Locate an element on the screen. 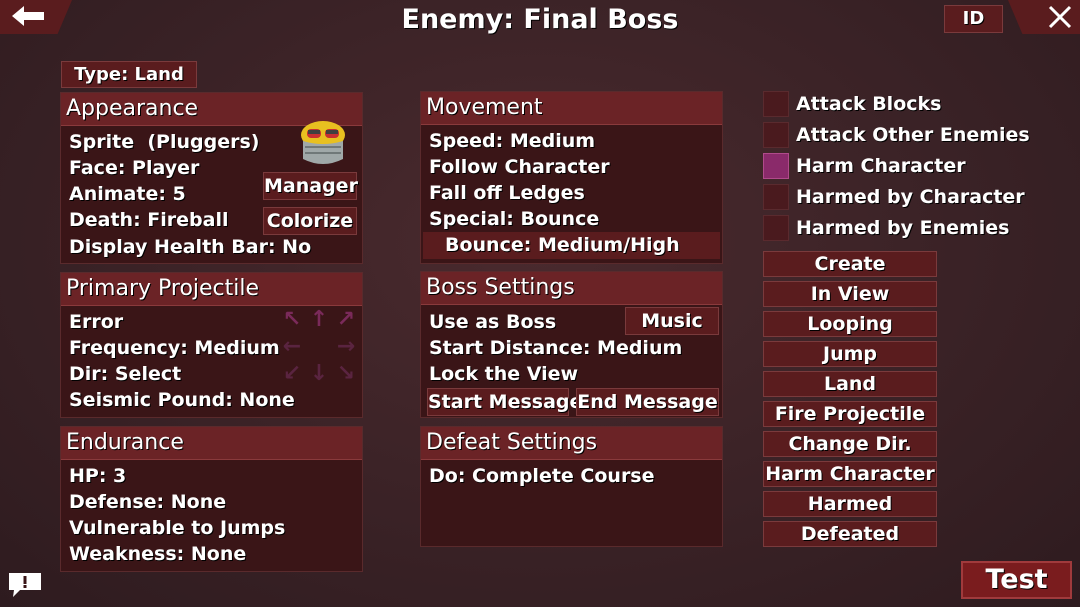 This screenshot has width=1080, height=607. page-title: Enemy: Final Boss is located at coordinates (540, 19).